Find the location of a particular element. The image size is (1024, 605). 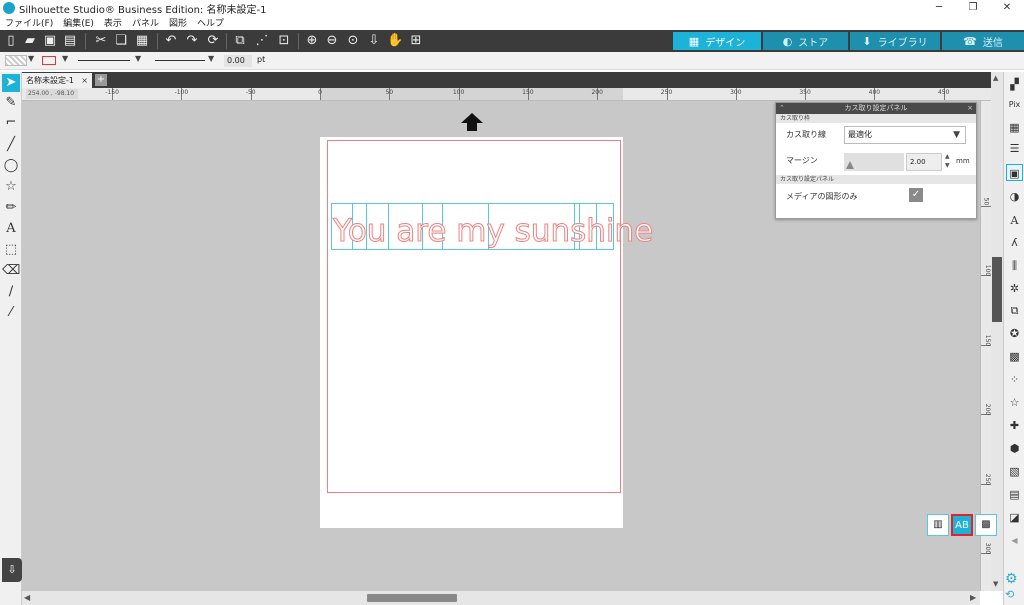

compound-icon: ⊡ is located at coordinates (284, 41).